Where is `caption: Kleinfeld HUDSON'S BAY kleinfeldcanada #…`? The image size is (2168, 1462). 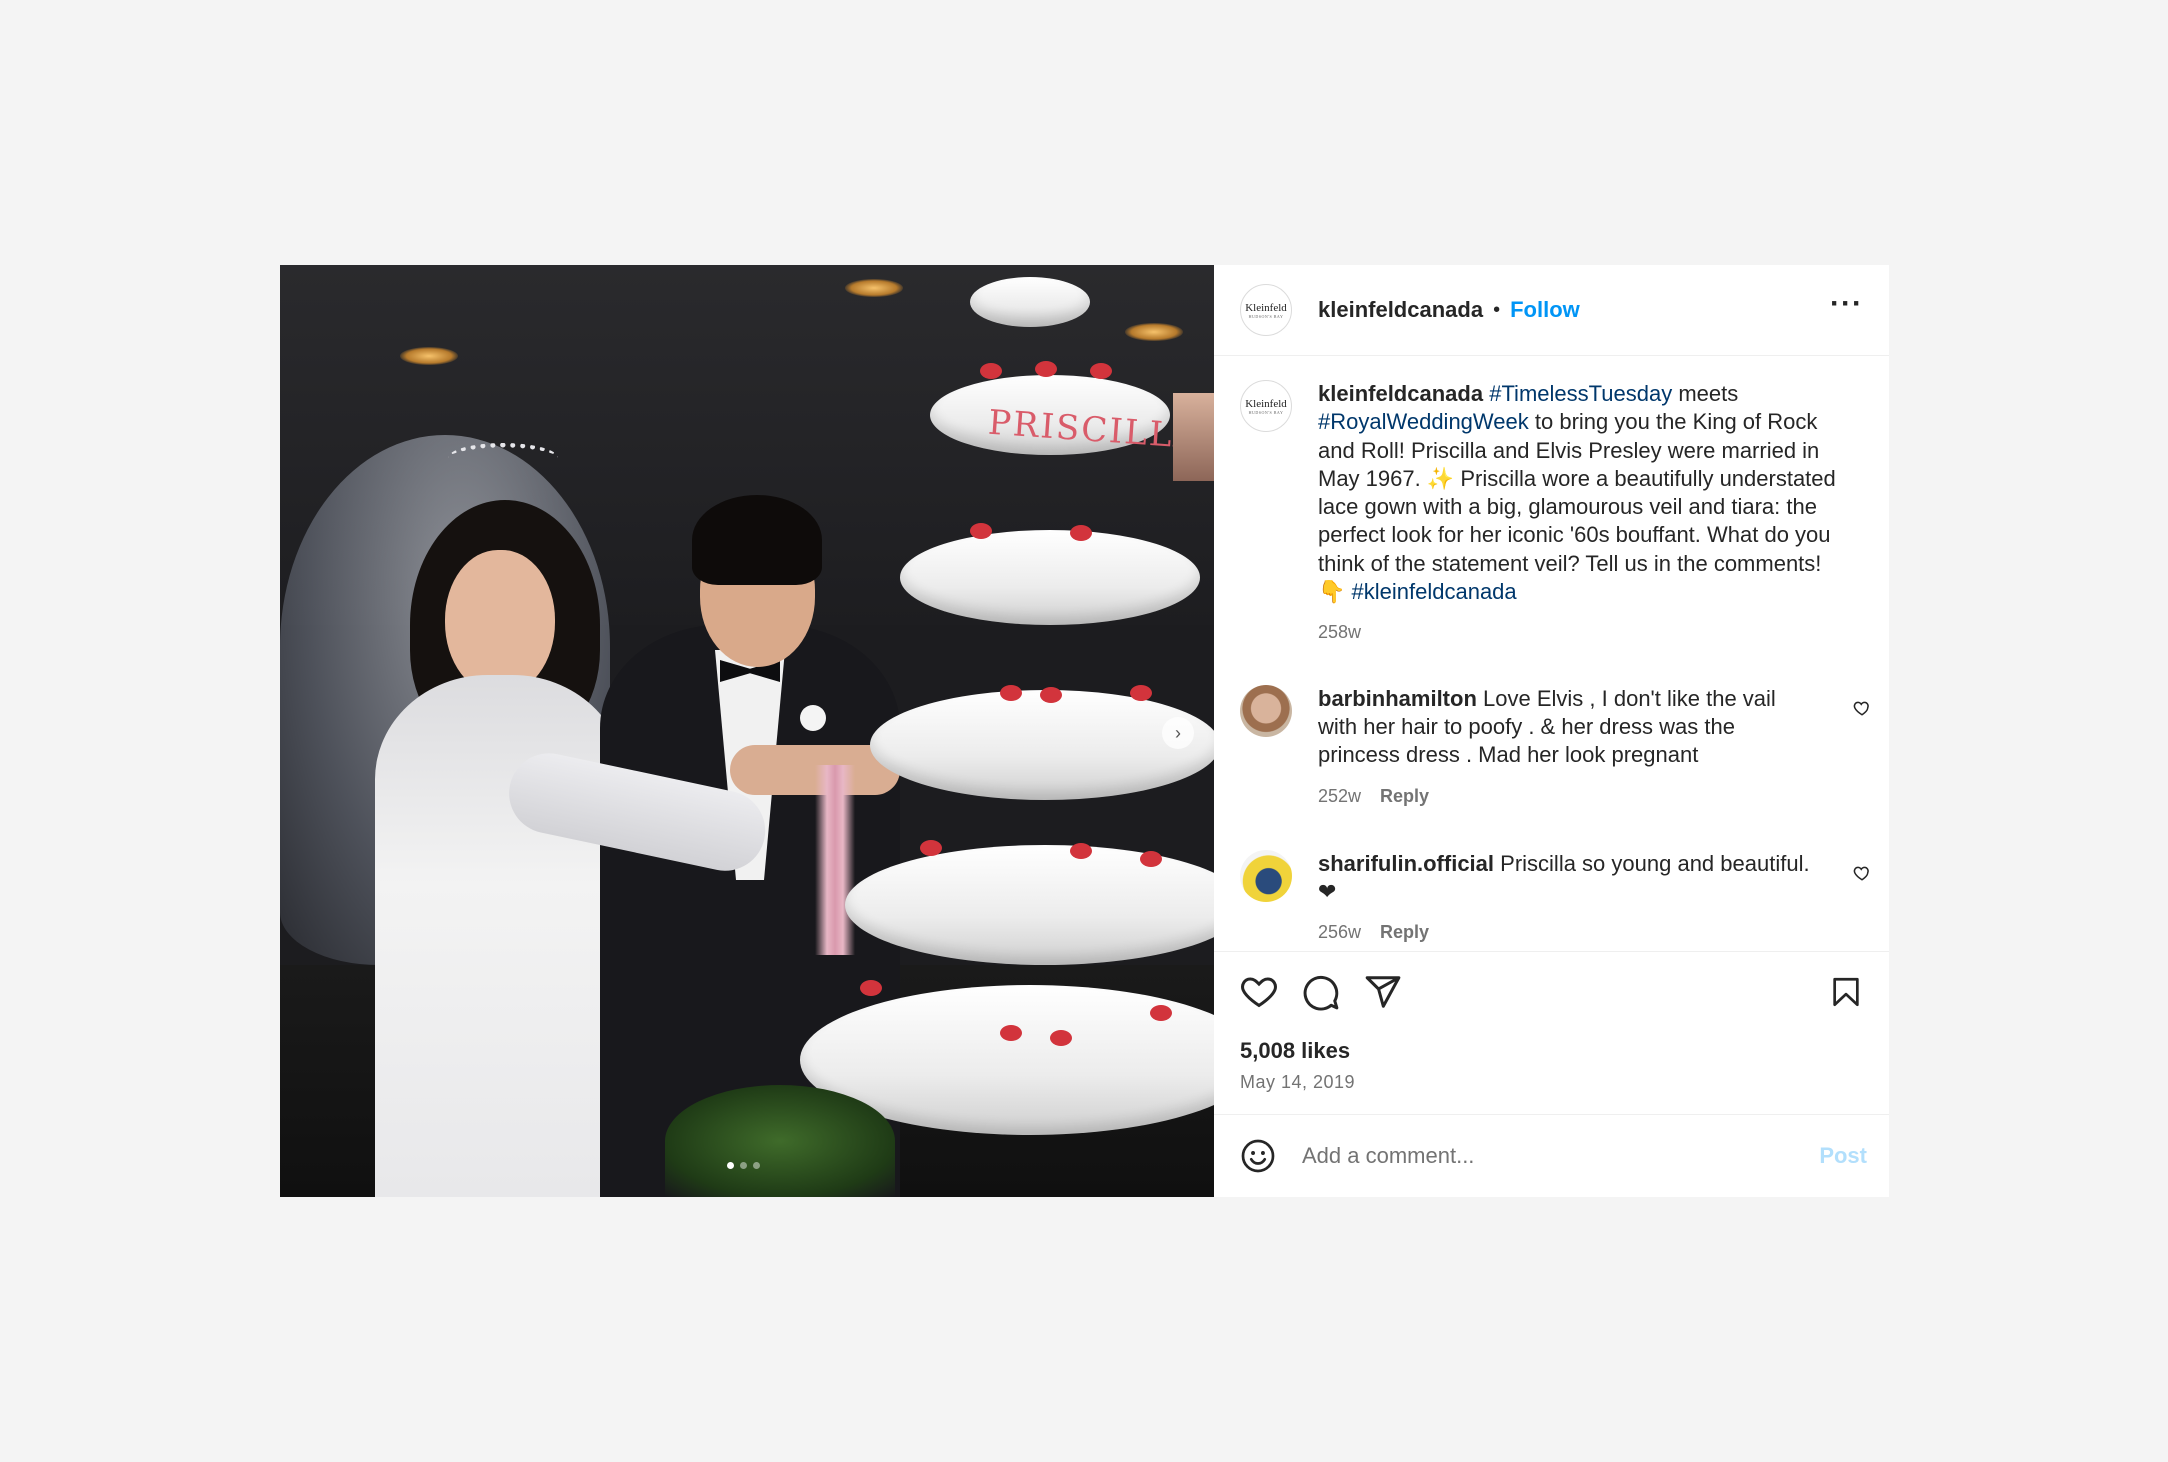
caption: Kleinfeld HUDSON'S BAY kleinfeldcanada #… is located at coordinates (1555, 513).